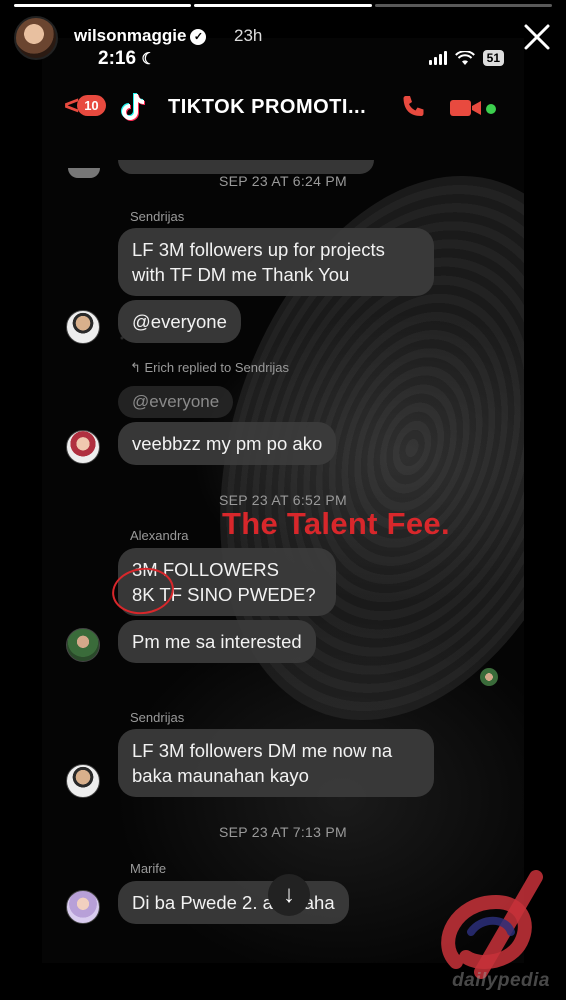  I want to click on message-bubble: Di ba Pwede 2. ahahaha, so click(233, 902).